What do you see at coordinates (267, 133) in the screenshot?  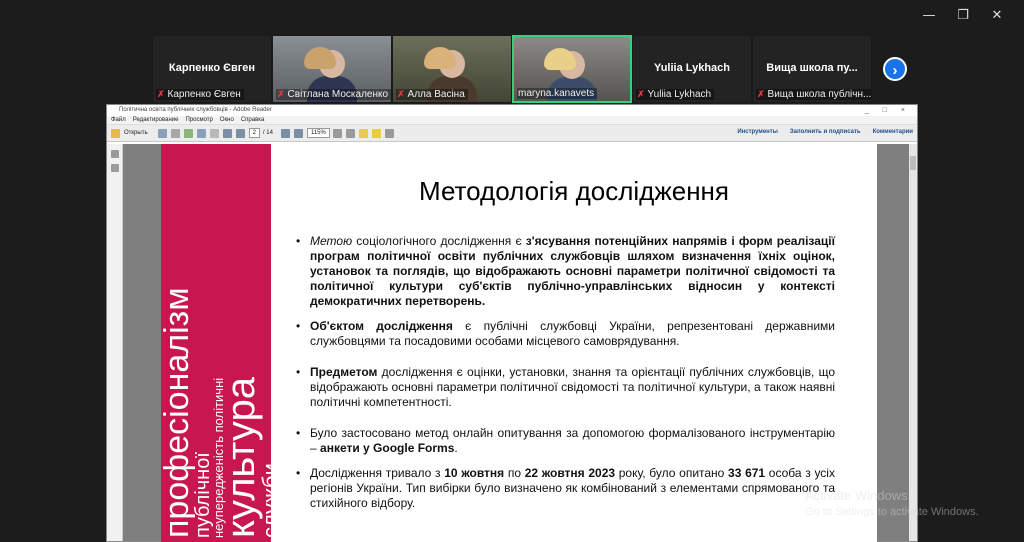 I see `page-total: / 14` at bounding box center [267, 133].